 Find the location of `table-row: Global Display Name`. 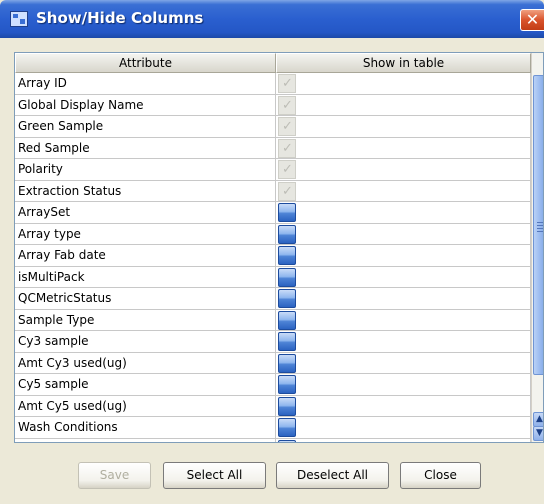

table-row: Global Display Name is located at coordinates (273, 105).